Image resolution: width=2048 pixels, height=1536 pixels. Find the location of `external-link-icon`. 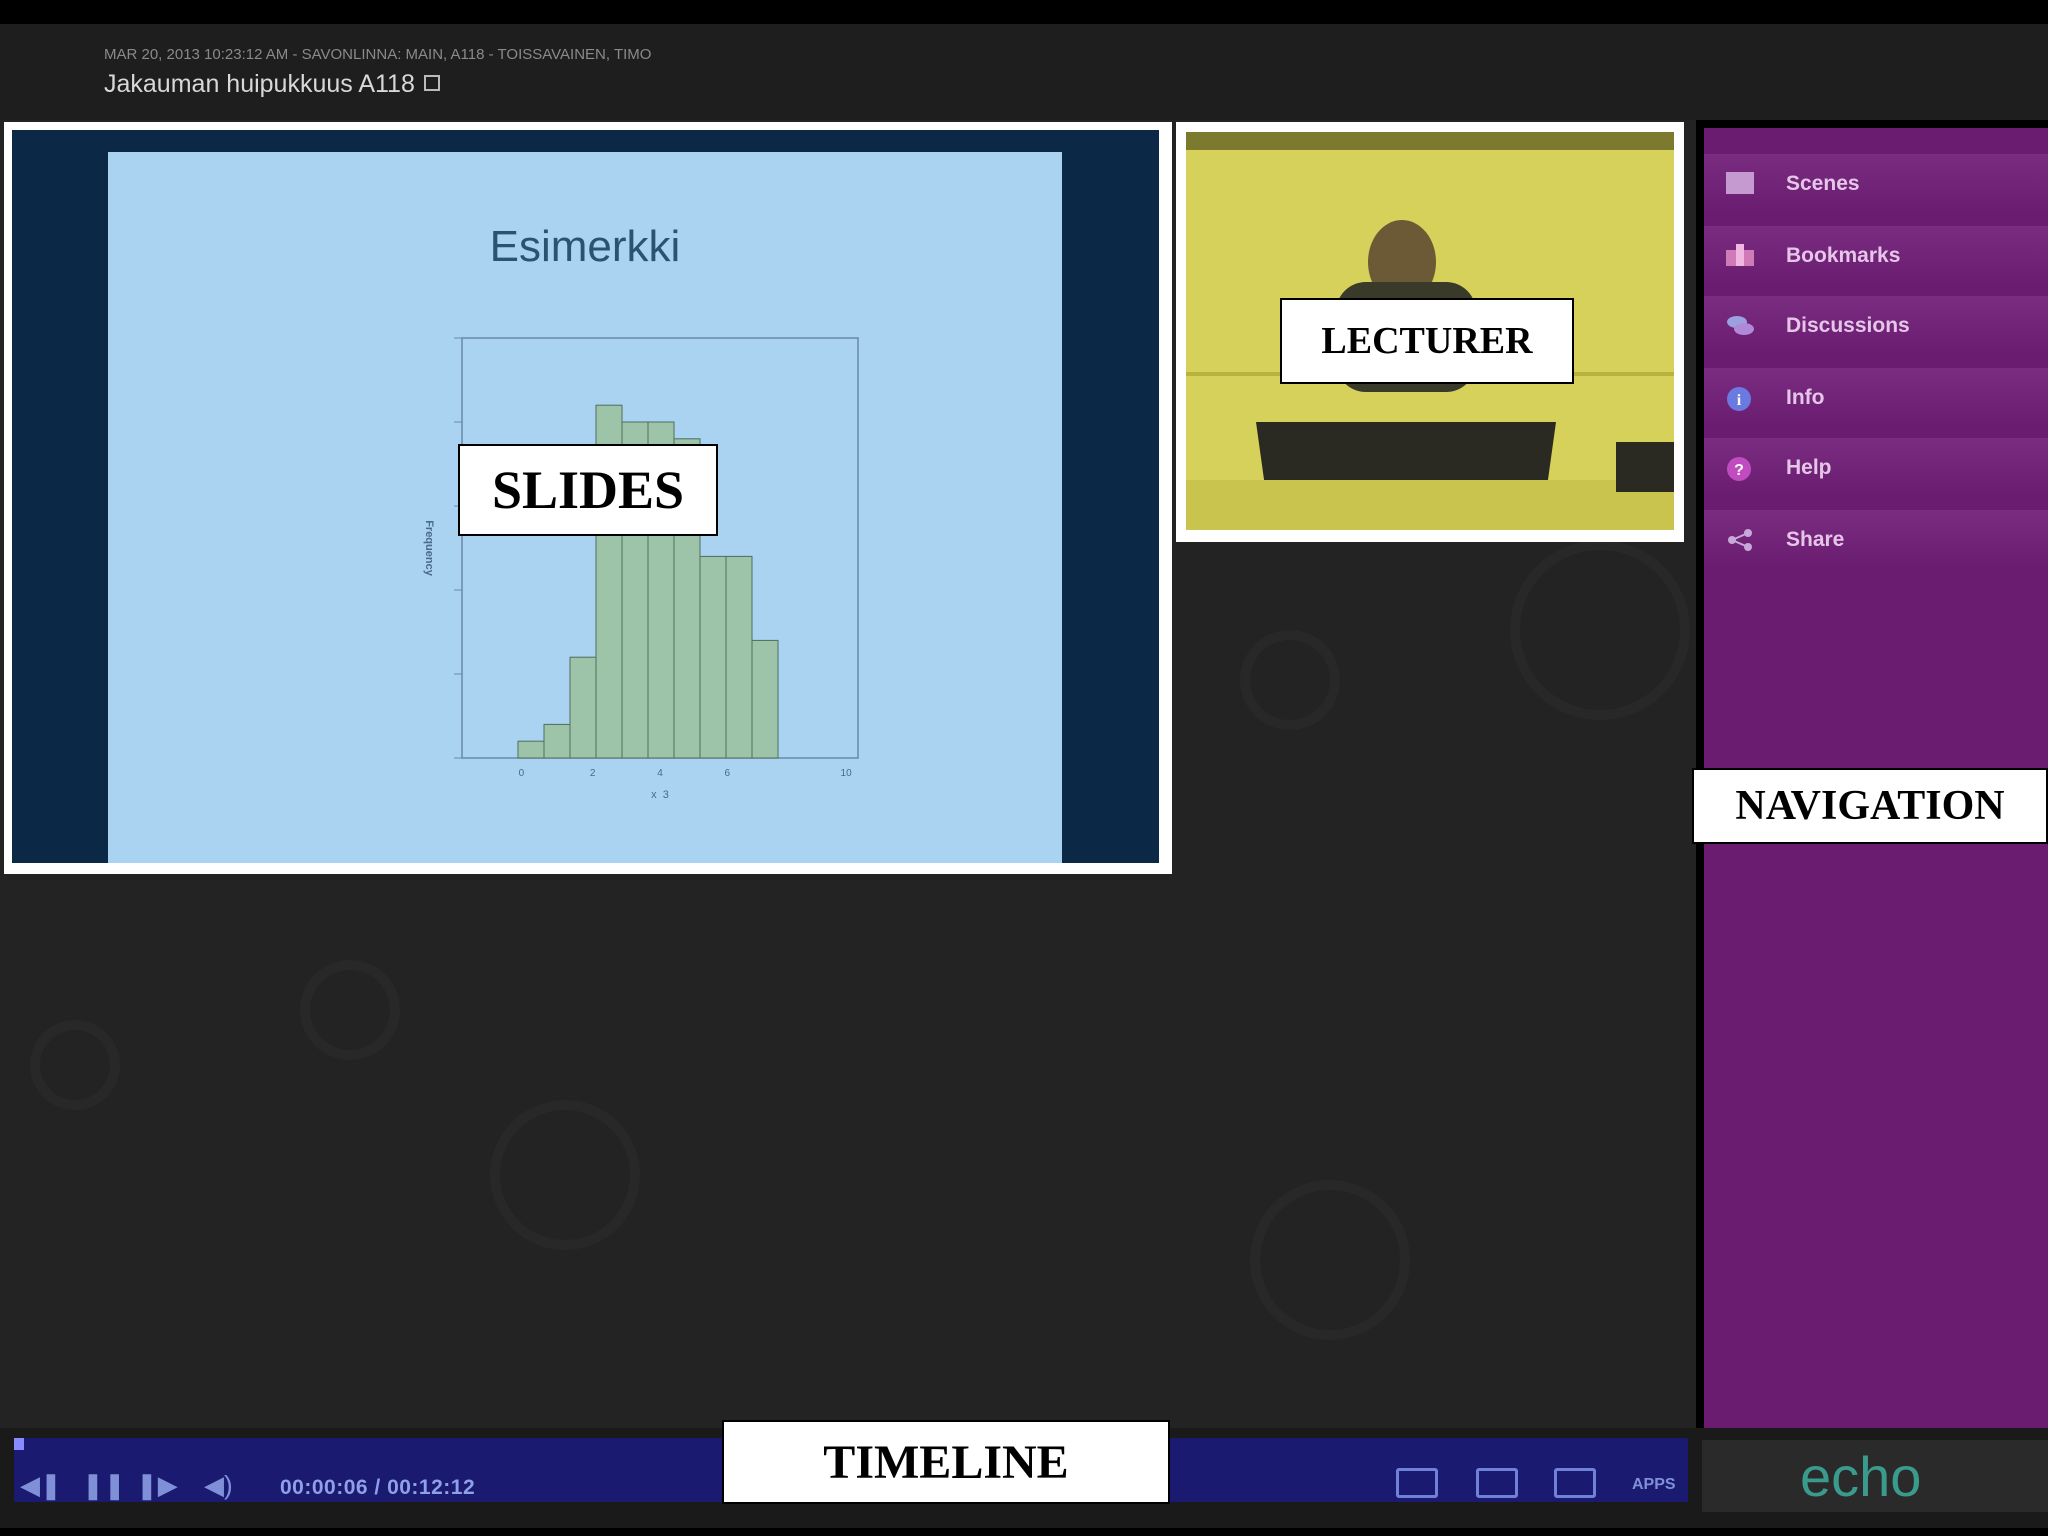

external-link-icon is located at coordinates (432, 83).